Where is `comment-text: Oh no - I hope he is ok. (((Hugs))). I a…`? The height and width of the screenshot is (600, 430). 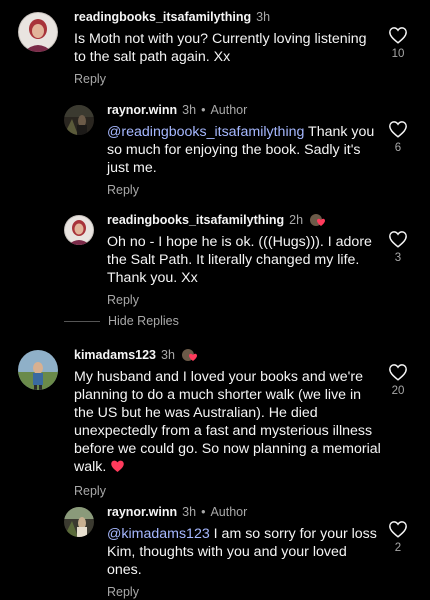 comment-text: Oh no - I hope he is ok. (((Hugs))). I a… is located at coordinates (239, 260).